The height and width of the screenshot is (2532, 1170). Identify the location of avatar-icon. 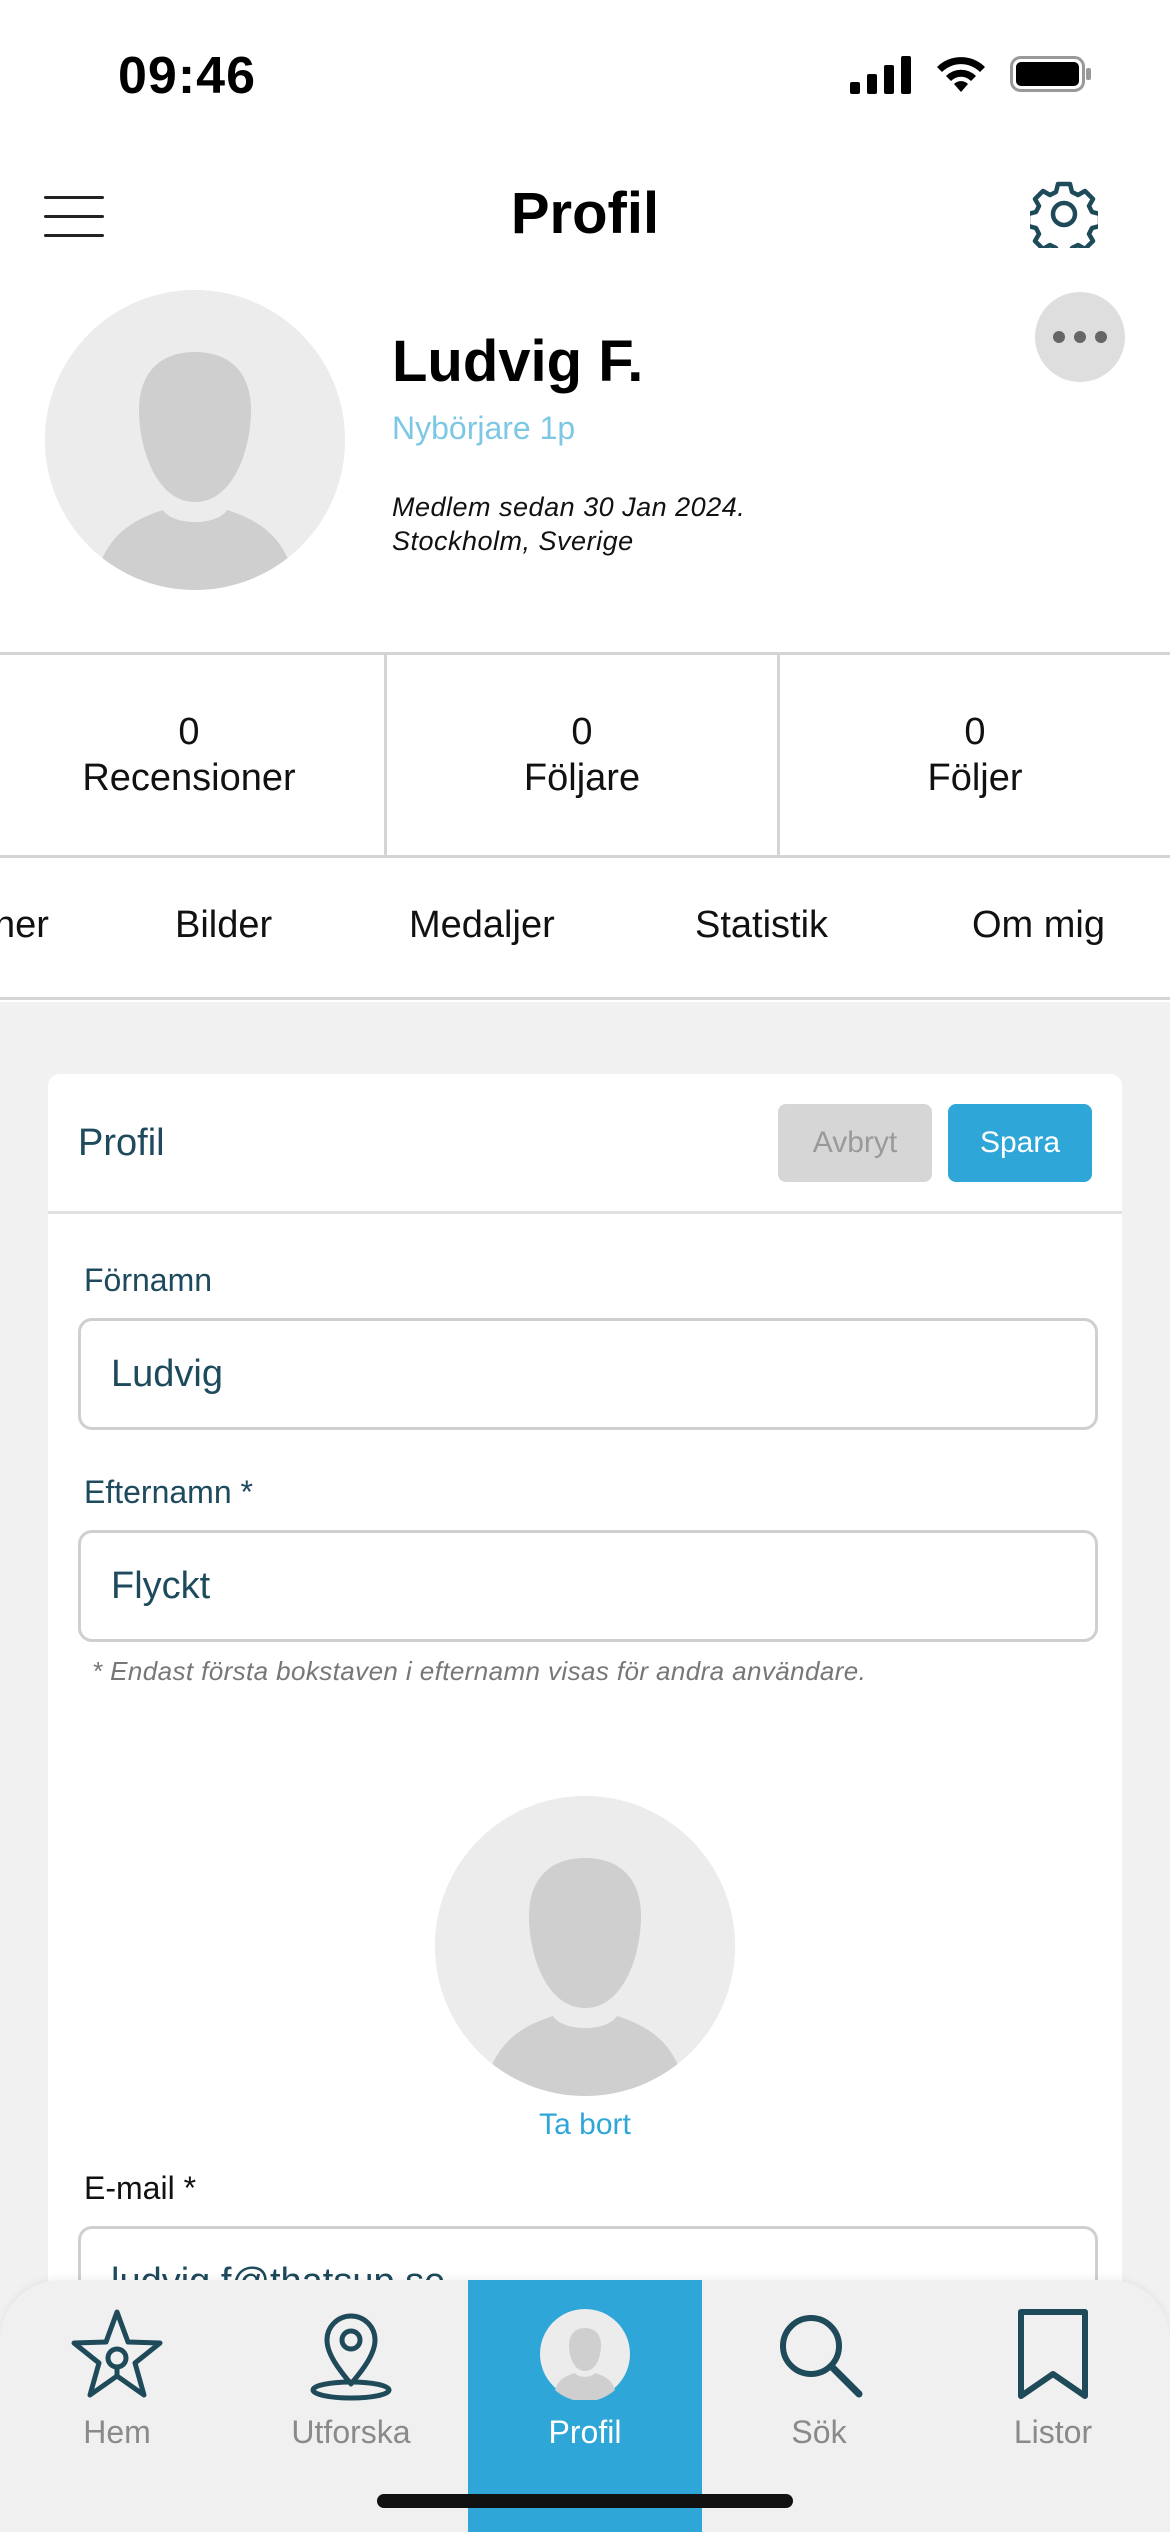
(585, 2354).